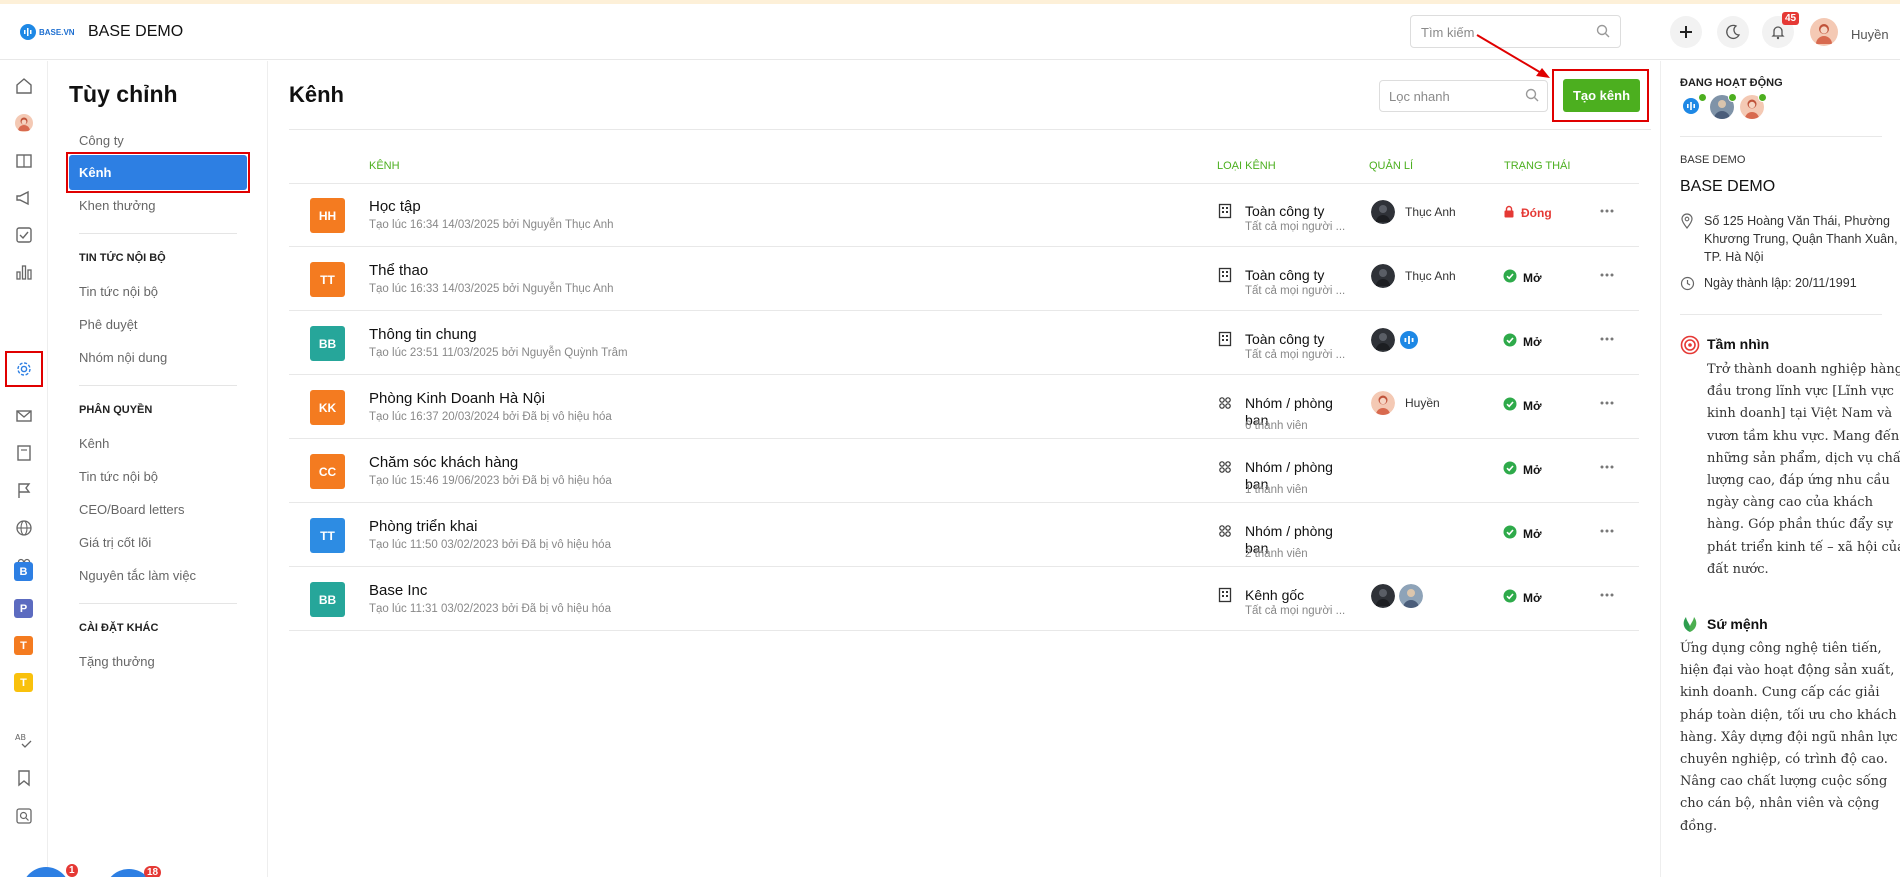 This screenshot has width=1900, height=877. Describe the element at coordinates (24, 491) in the screenshot. I see `flag-icon` at that location.